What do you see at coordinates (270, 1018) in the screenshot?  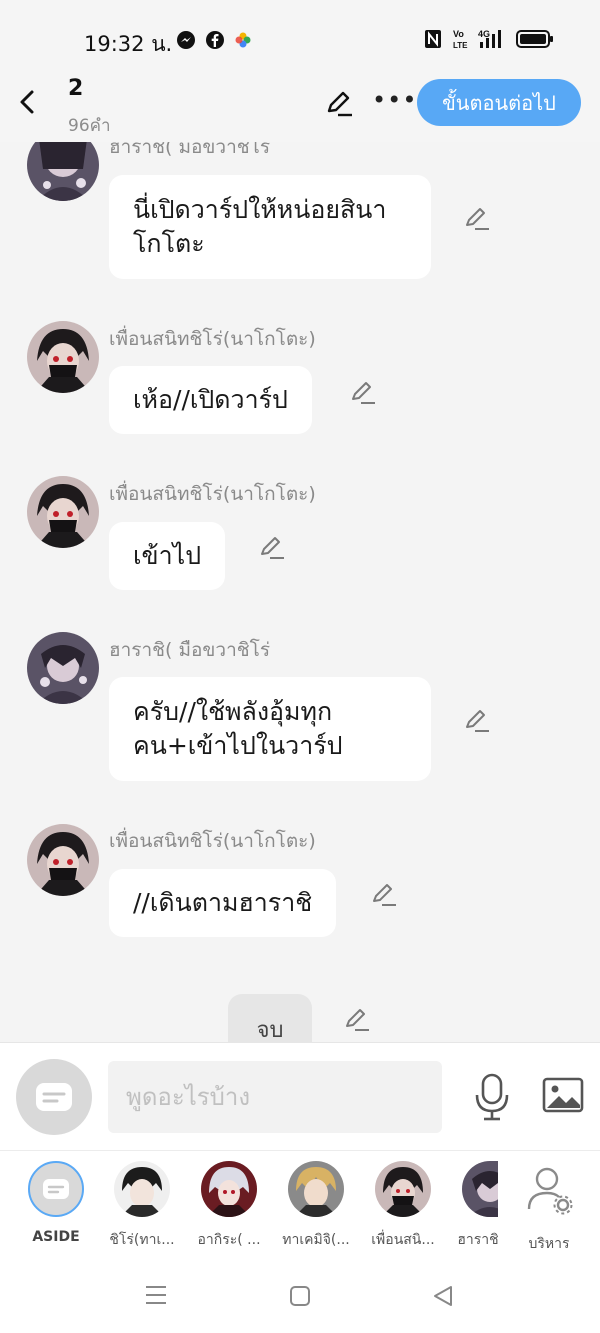 I see `aside-bubble: จบ` at bounding box center [270, 1018].